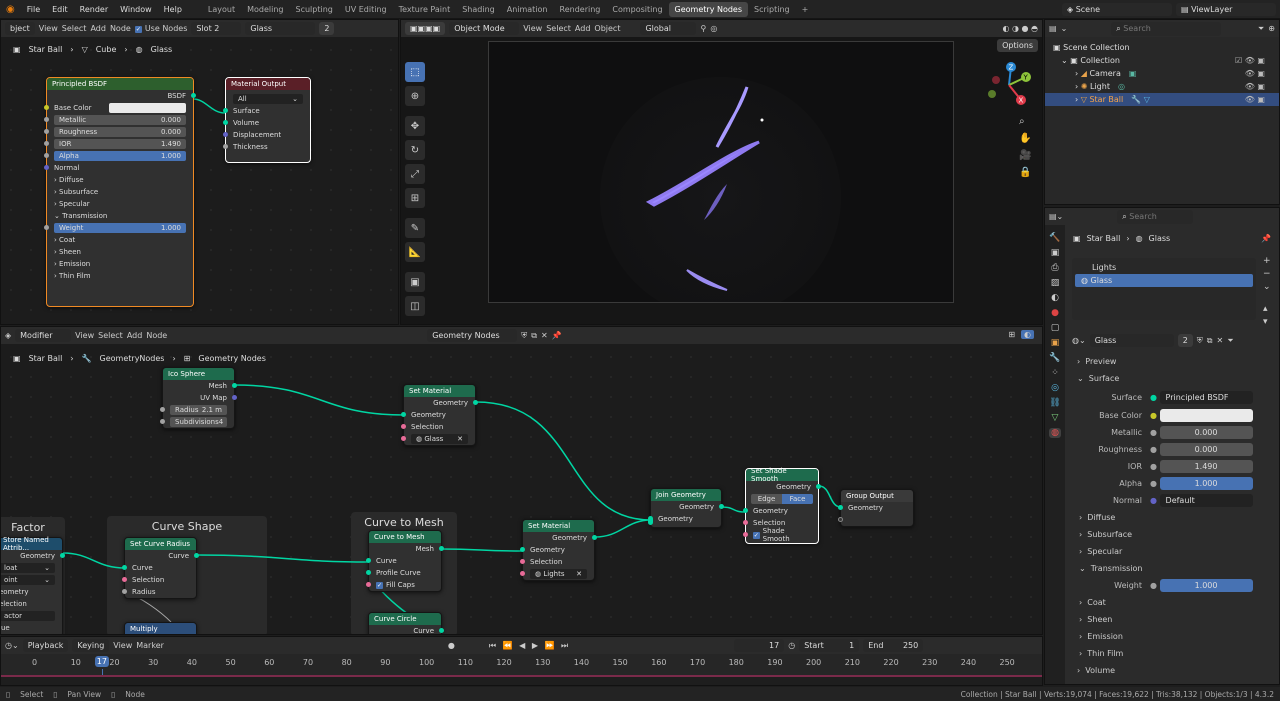  I want to click on menu-object: Object, so click(607, 28).